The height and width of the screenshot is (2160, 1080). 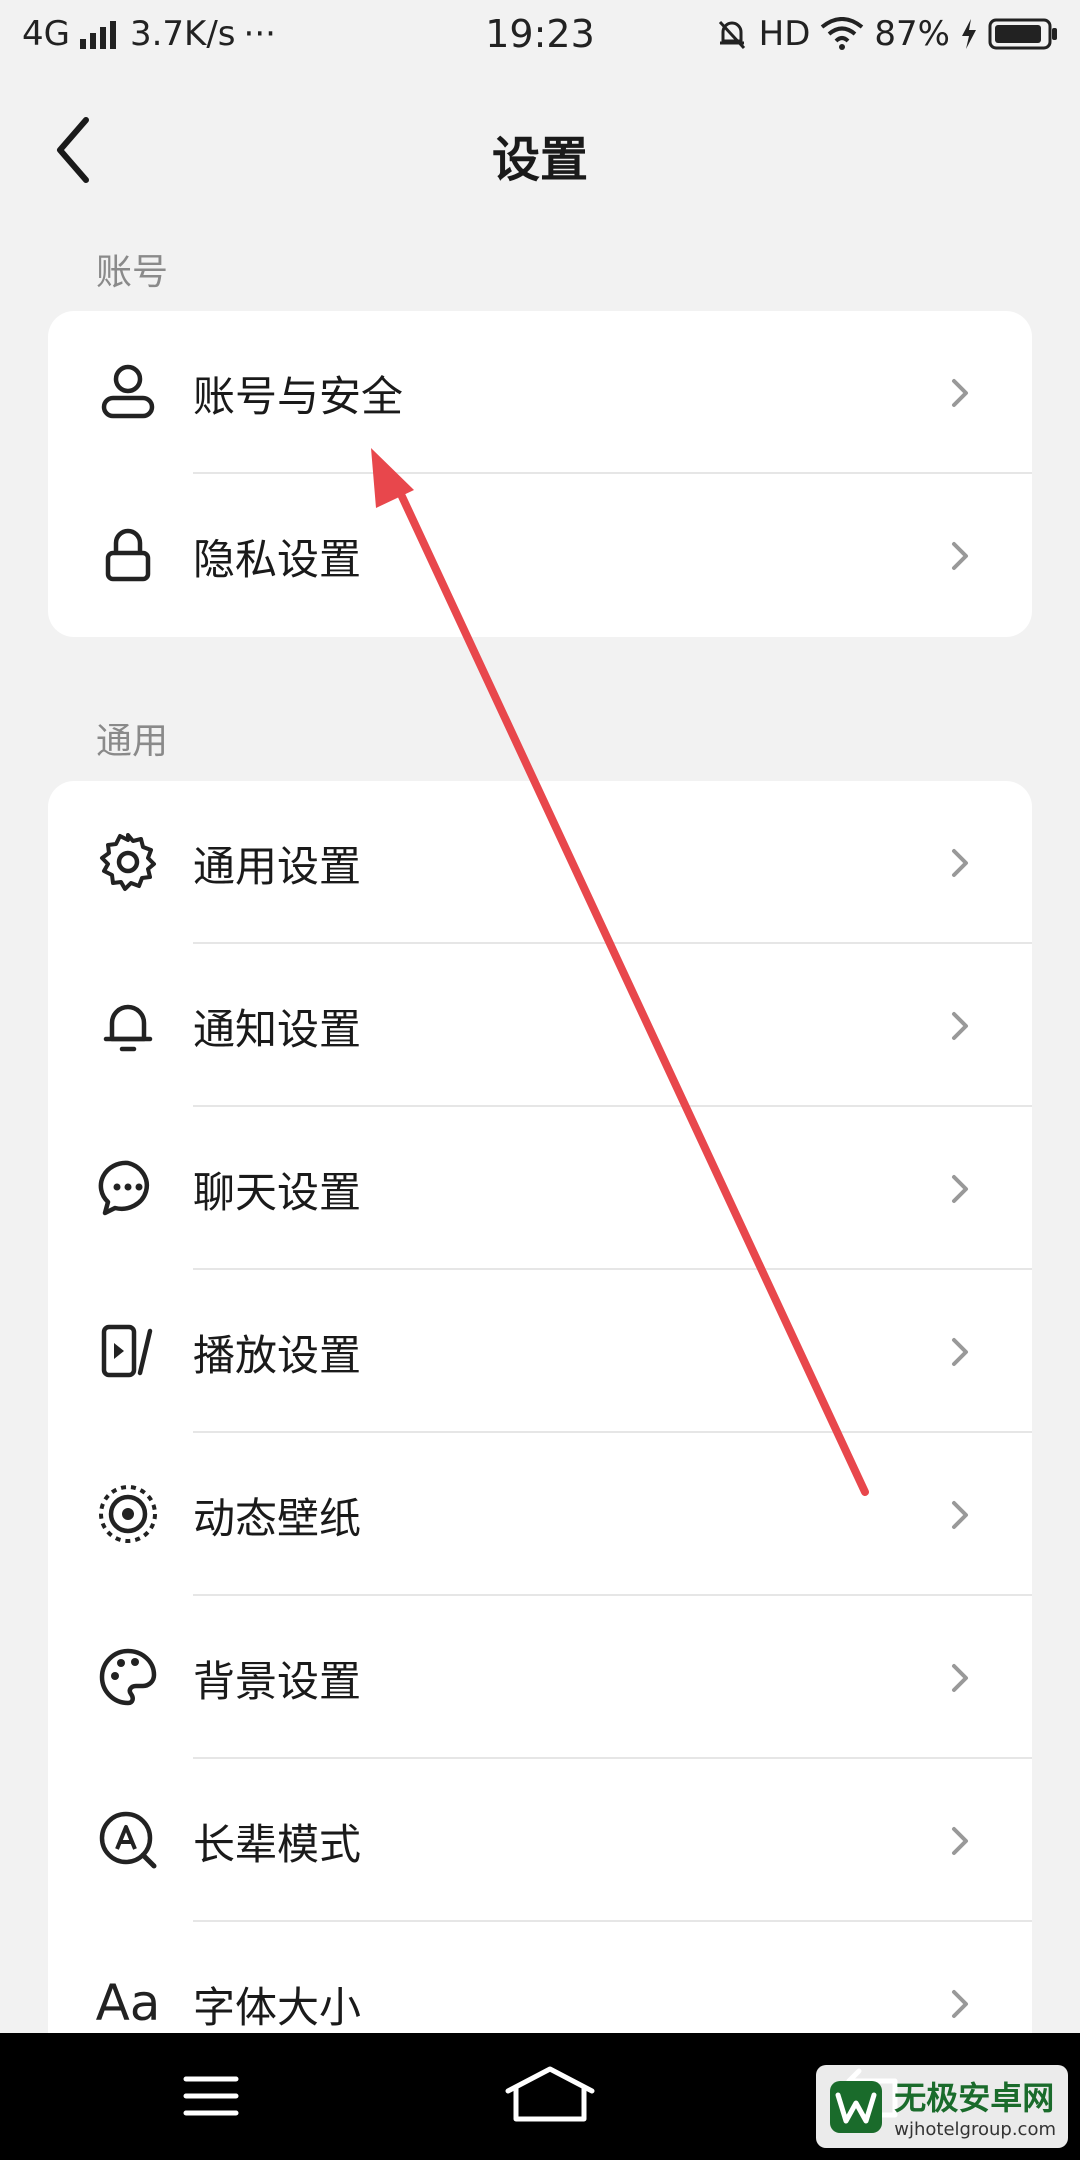 What do you see at coordinates (540, 1677) in the screenshot?
I see `settings-item-background: 背景设置` at bounding box center [540, 1677].